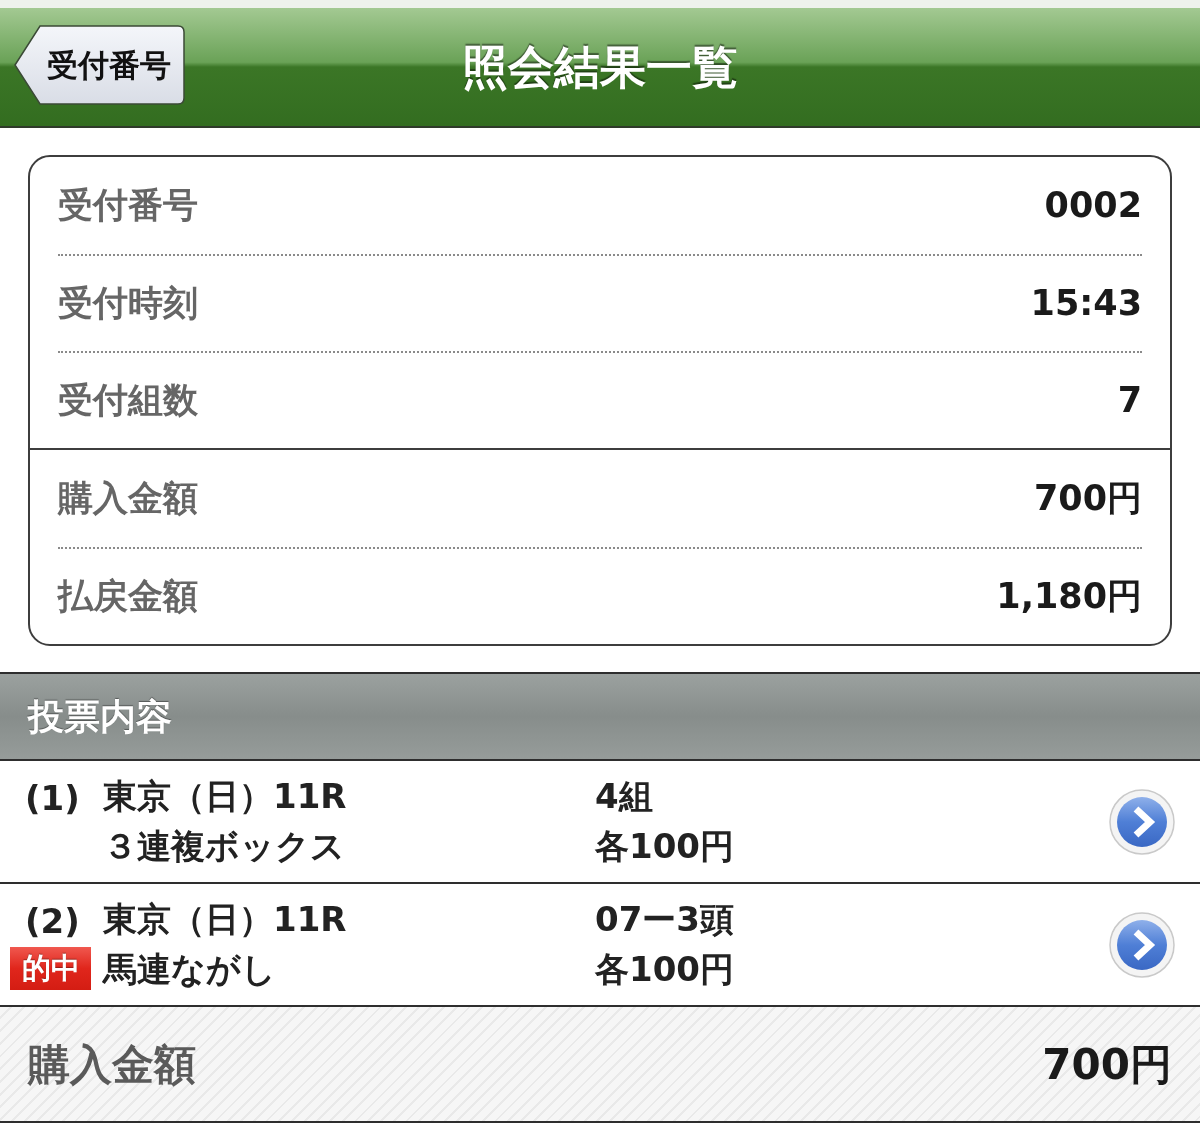  Describe the element at coordinates (189, 969) in the screenshot. I see `bet-type: 馬連ながし` at that location.